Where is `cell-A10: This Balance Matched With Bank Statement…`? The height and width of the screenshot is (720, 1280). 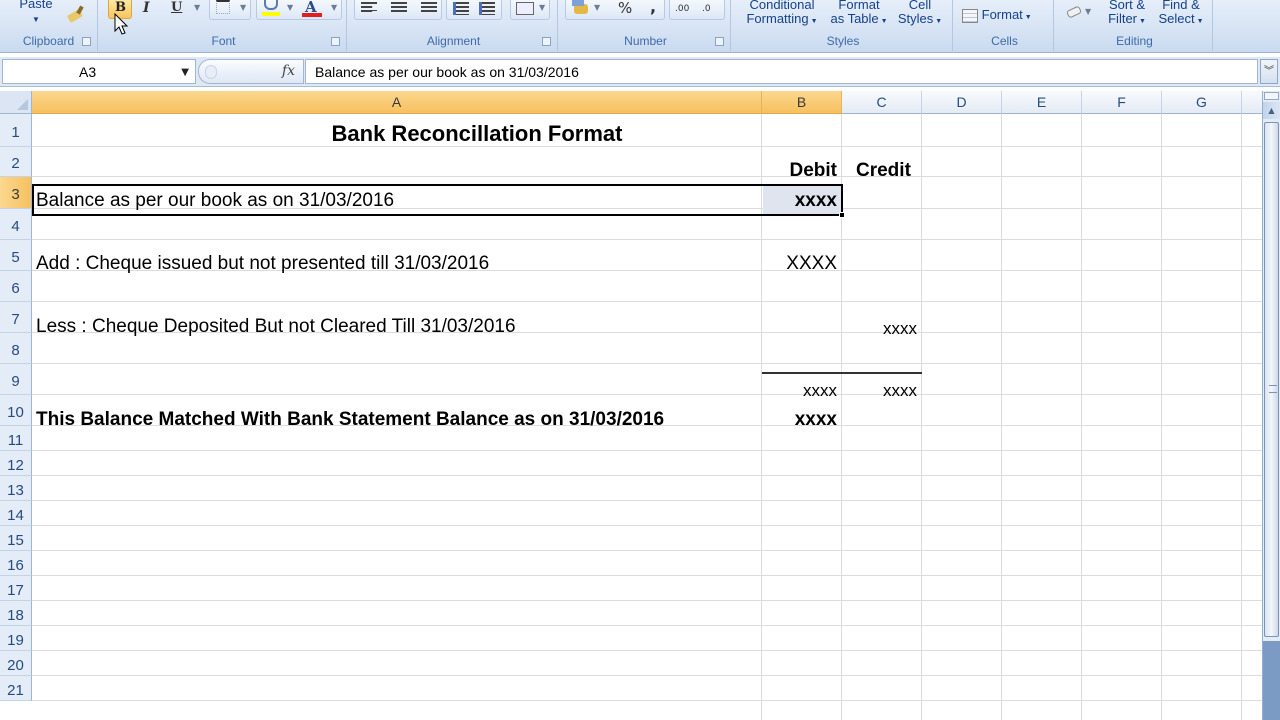 cell-A10: This Balance Matched With Bank Statement… is located at coordinates (350, 420).